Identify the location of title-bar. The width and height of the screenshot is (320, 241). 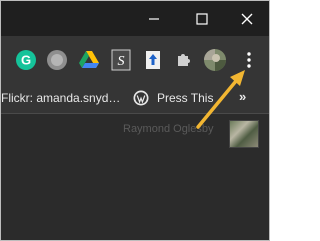
(135, 18).